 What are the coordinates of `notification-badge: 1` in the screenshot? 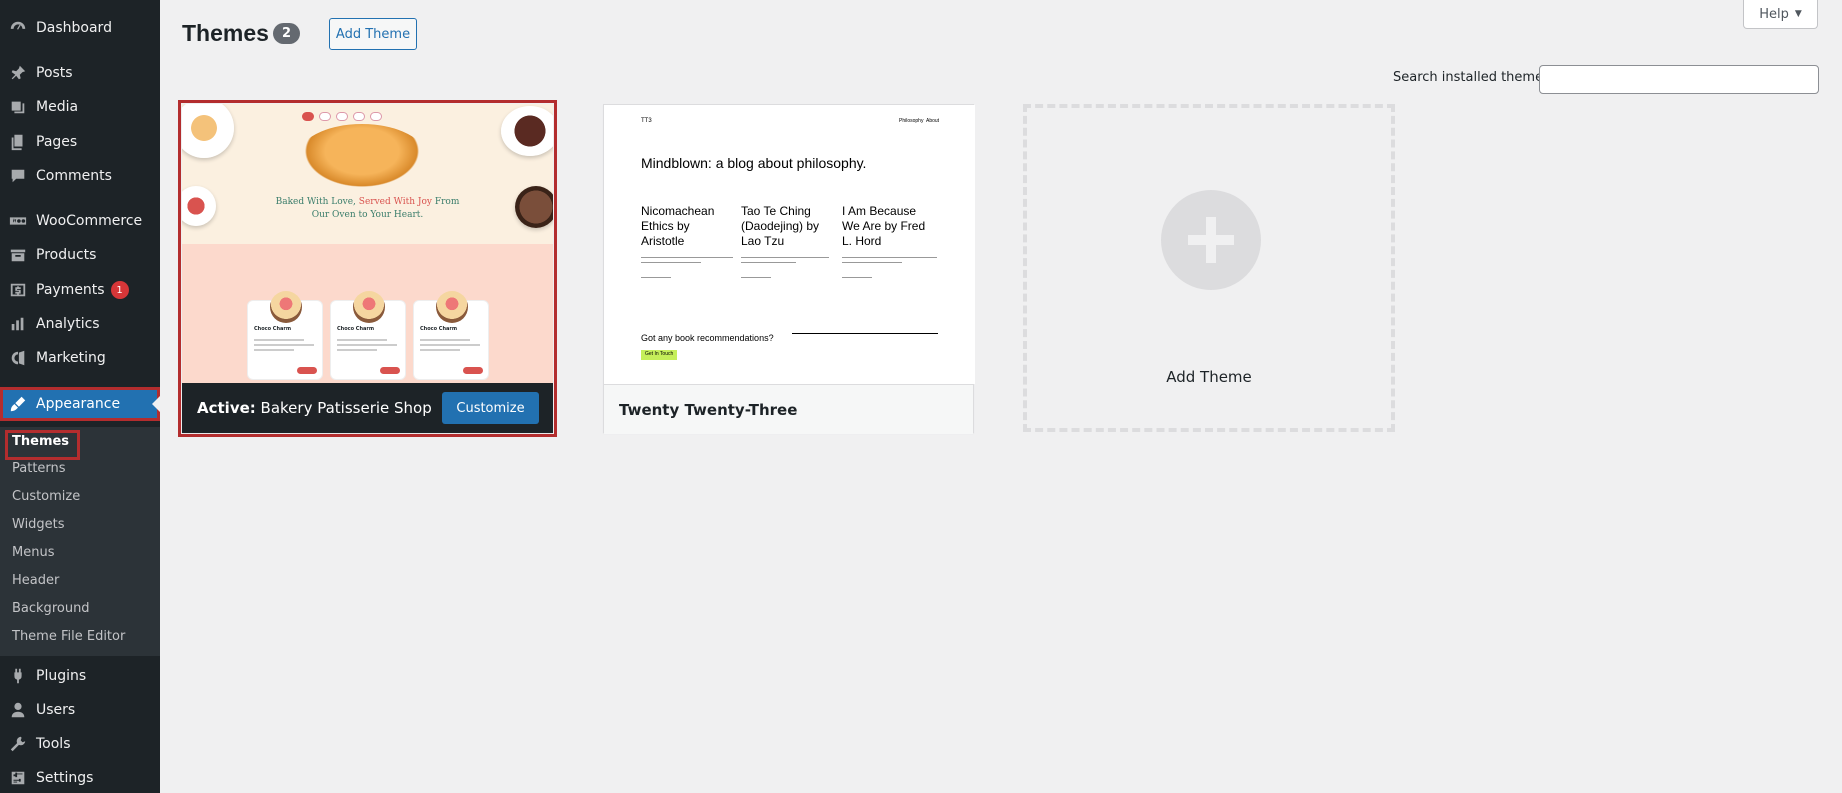 It's located at (119, 290).